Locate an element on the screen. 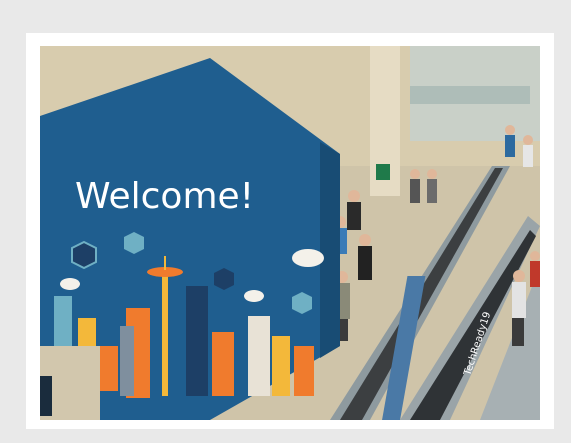 This screenshot has height=443, width=571. glass-railing is located at coordinates (470, 95).